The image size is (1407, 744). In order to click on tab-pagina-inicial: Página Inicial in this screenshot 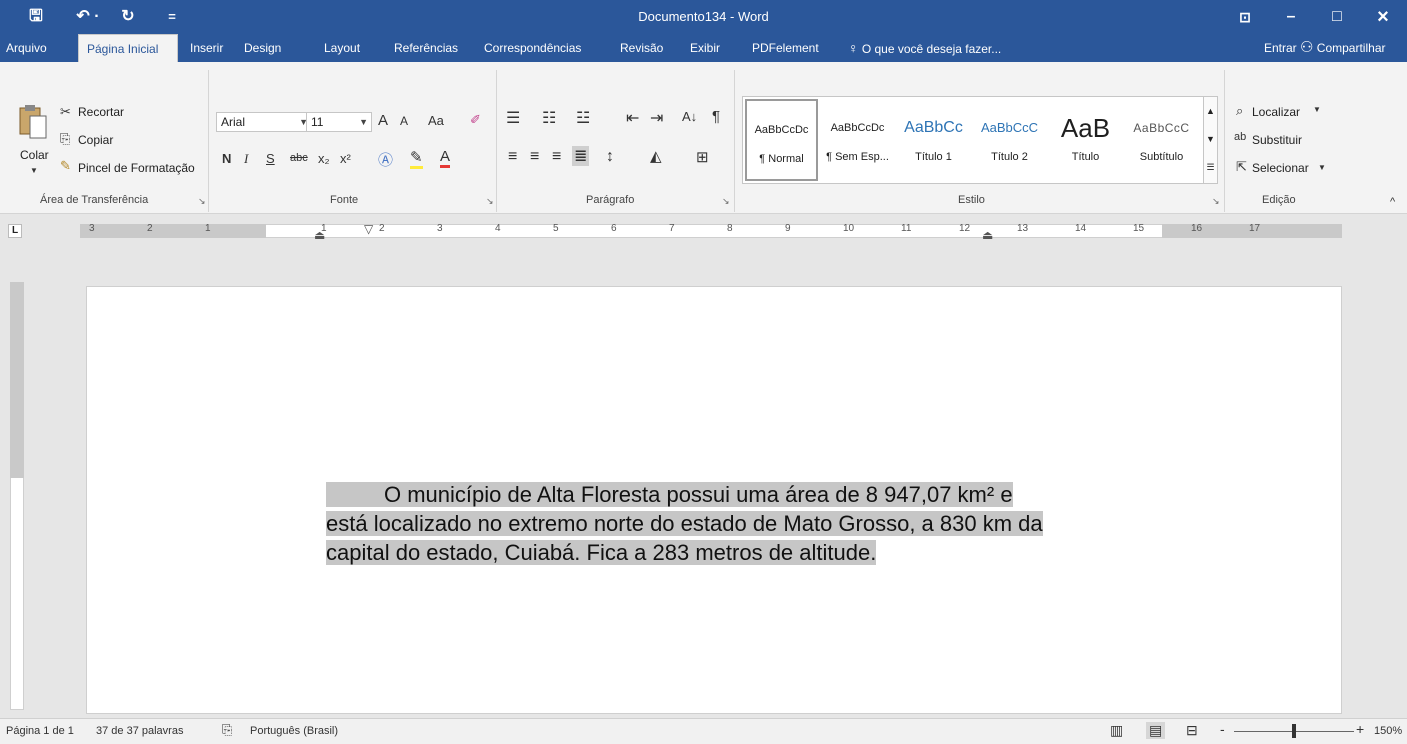, I will do `click(128, 48)`.